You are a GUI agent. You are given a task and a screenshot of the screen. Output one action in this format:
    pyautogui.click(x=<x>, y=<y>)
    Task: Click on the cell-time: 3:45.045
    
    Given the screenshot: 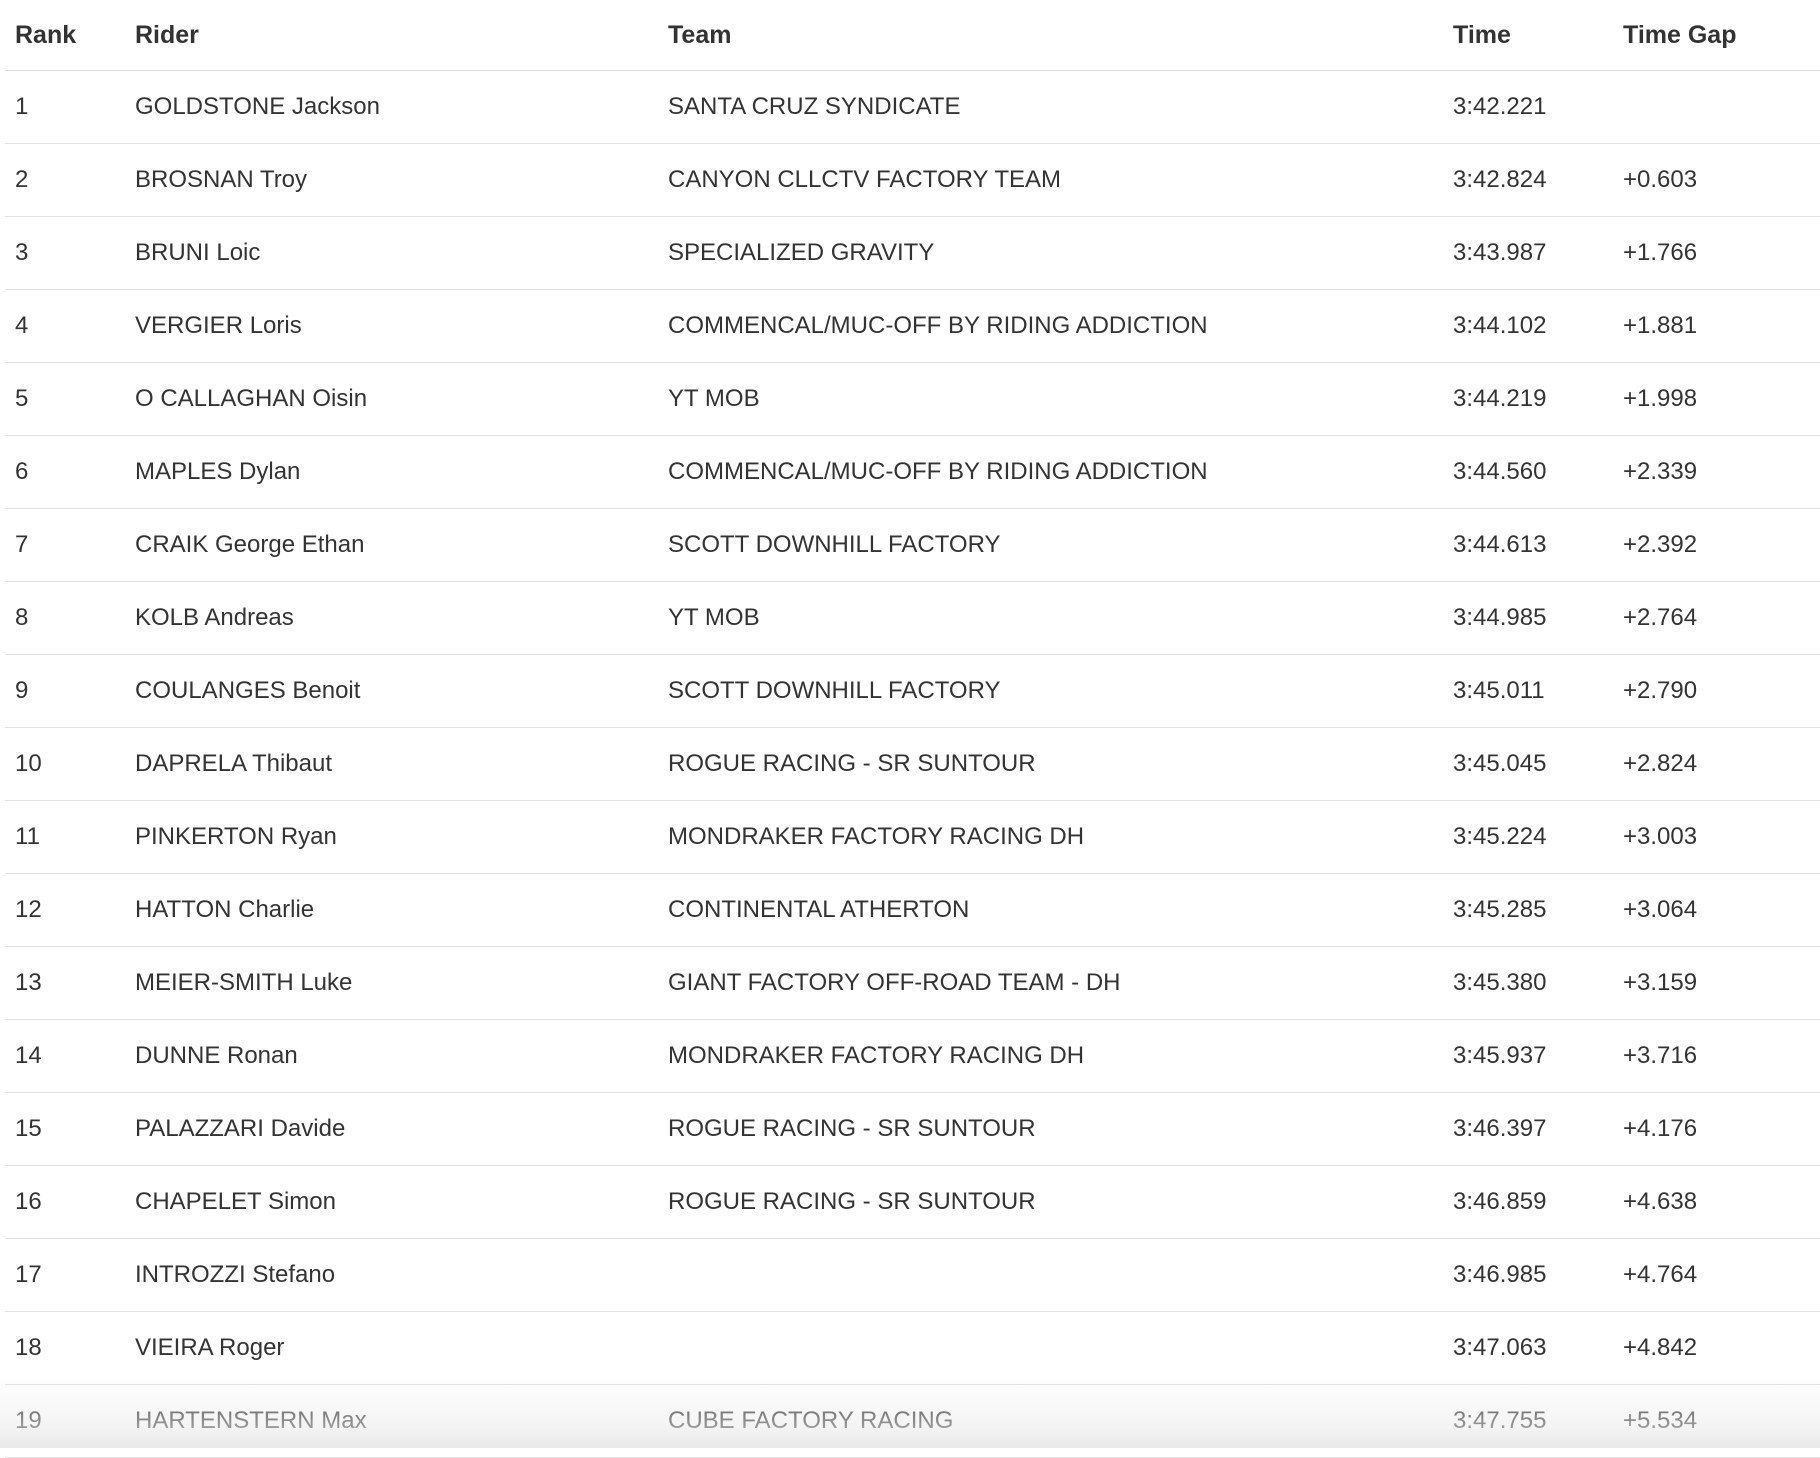 What is the action you would take?
    pyautogui.click(x=1538, y=764)
    